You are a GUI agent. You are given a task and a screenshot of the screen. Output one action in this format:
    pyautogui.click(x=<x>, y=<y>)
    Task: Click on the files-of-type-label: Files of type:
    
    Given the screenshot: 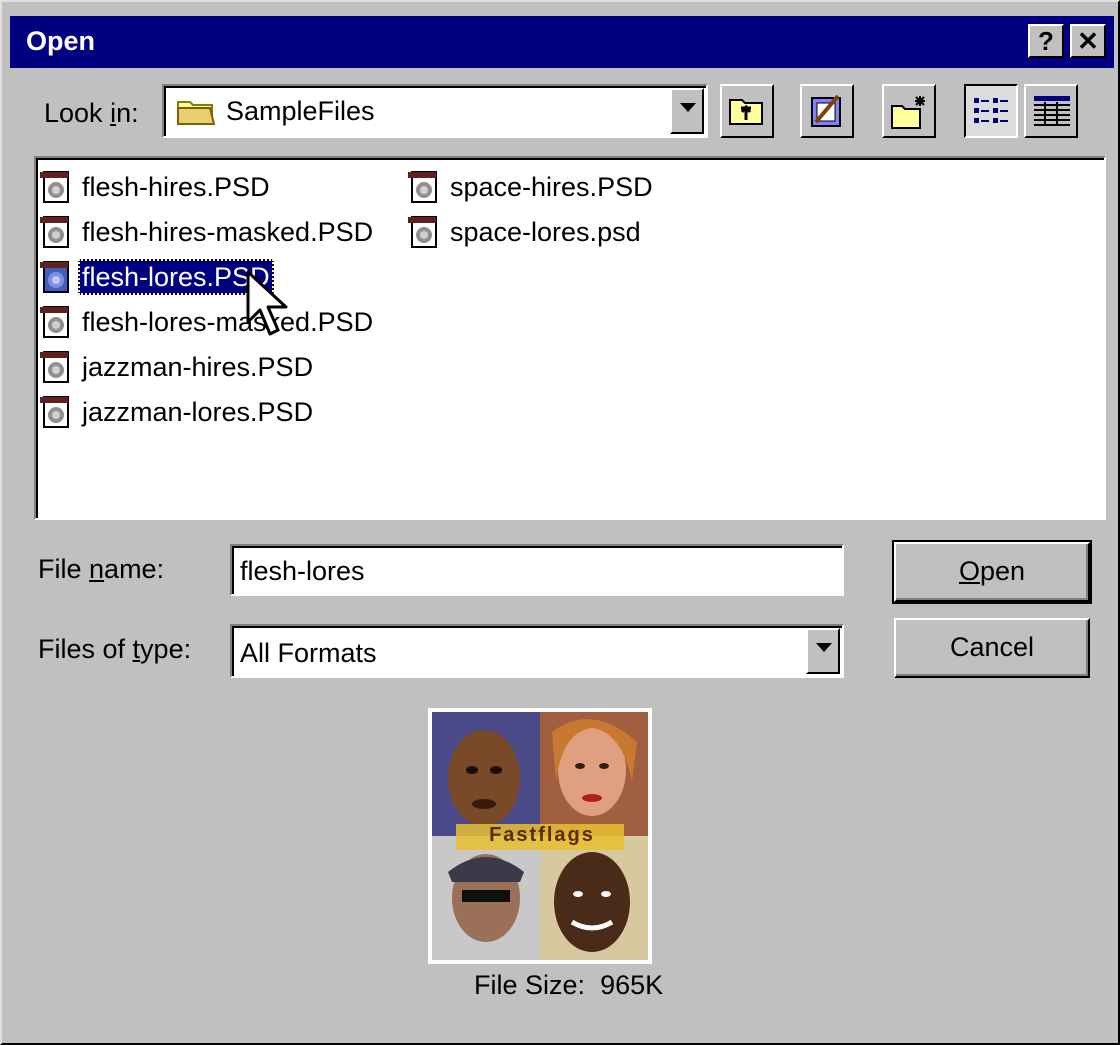 What is the action you would take?
    pyautogui.click(x=115, y=649)
    